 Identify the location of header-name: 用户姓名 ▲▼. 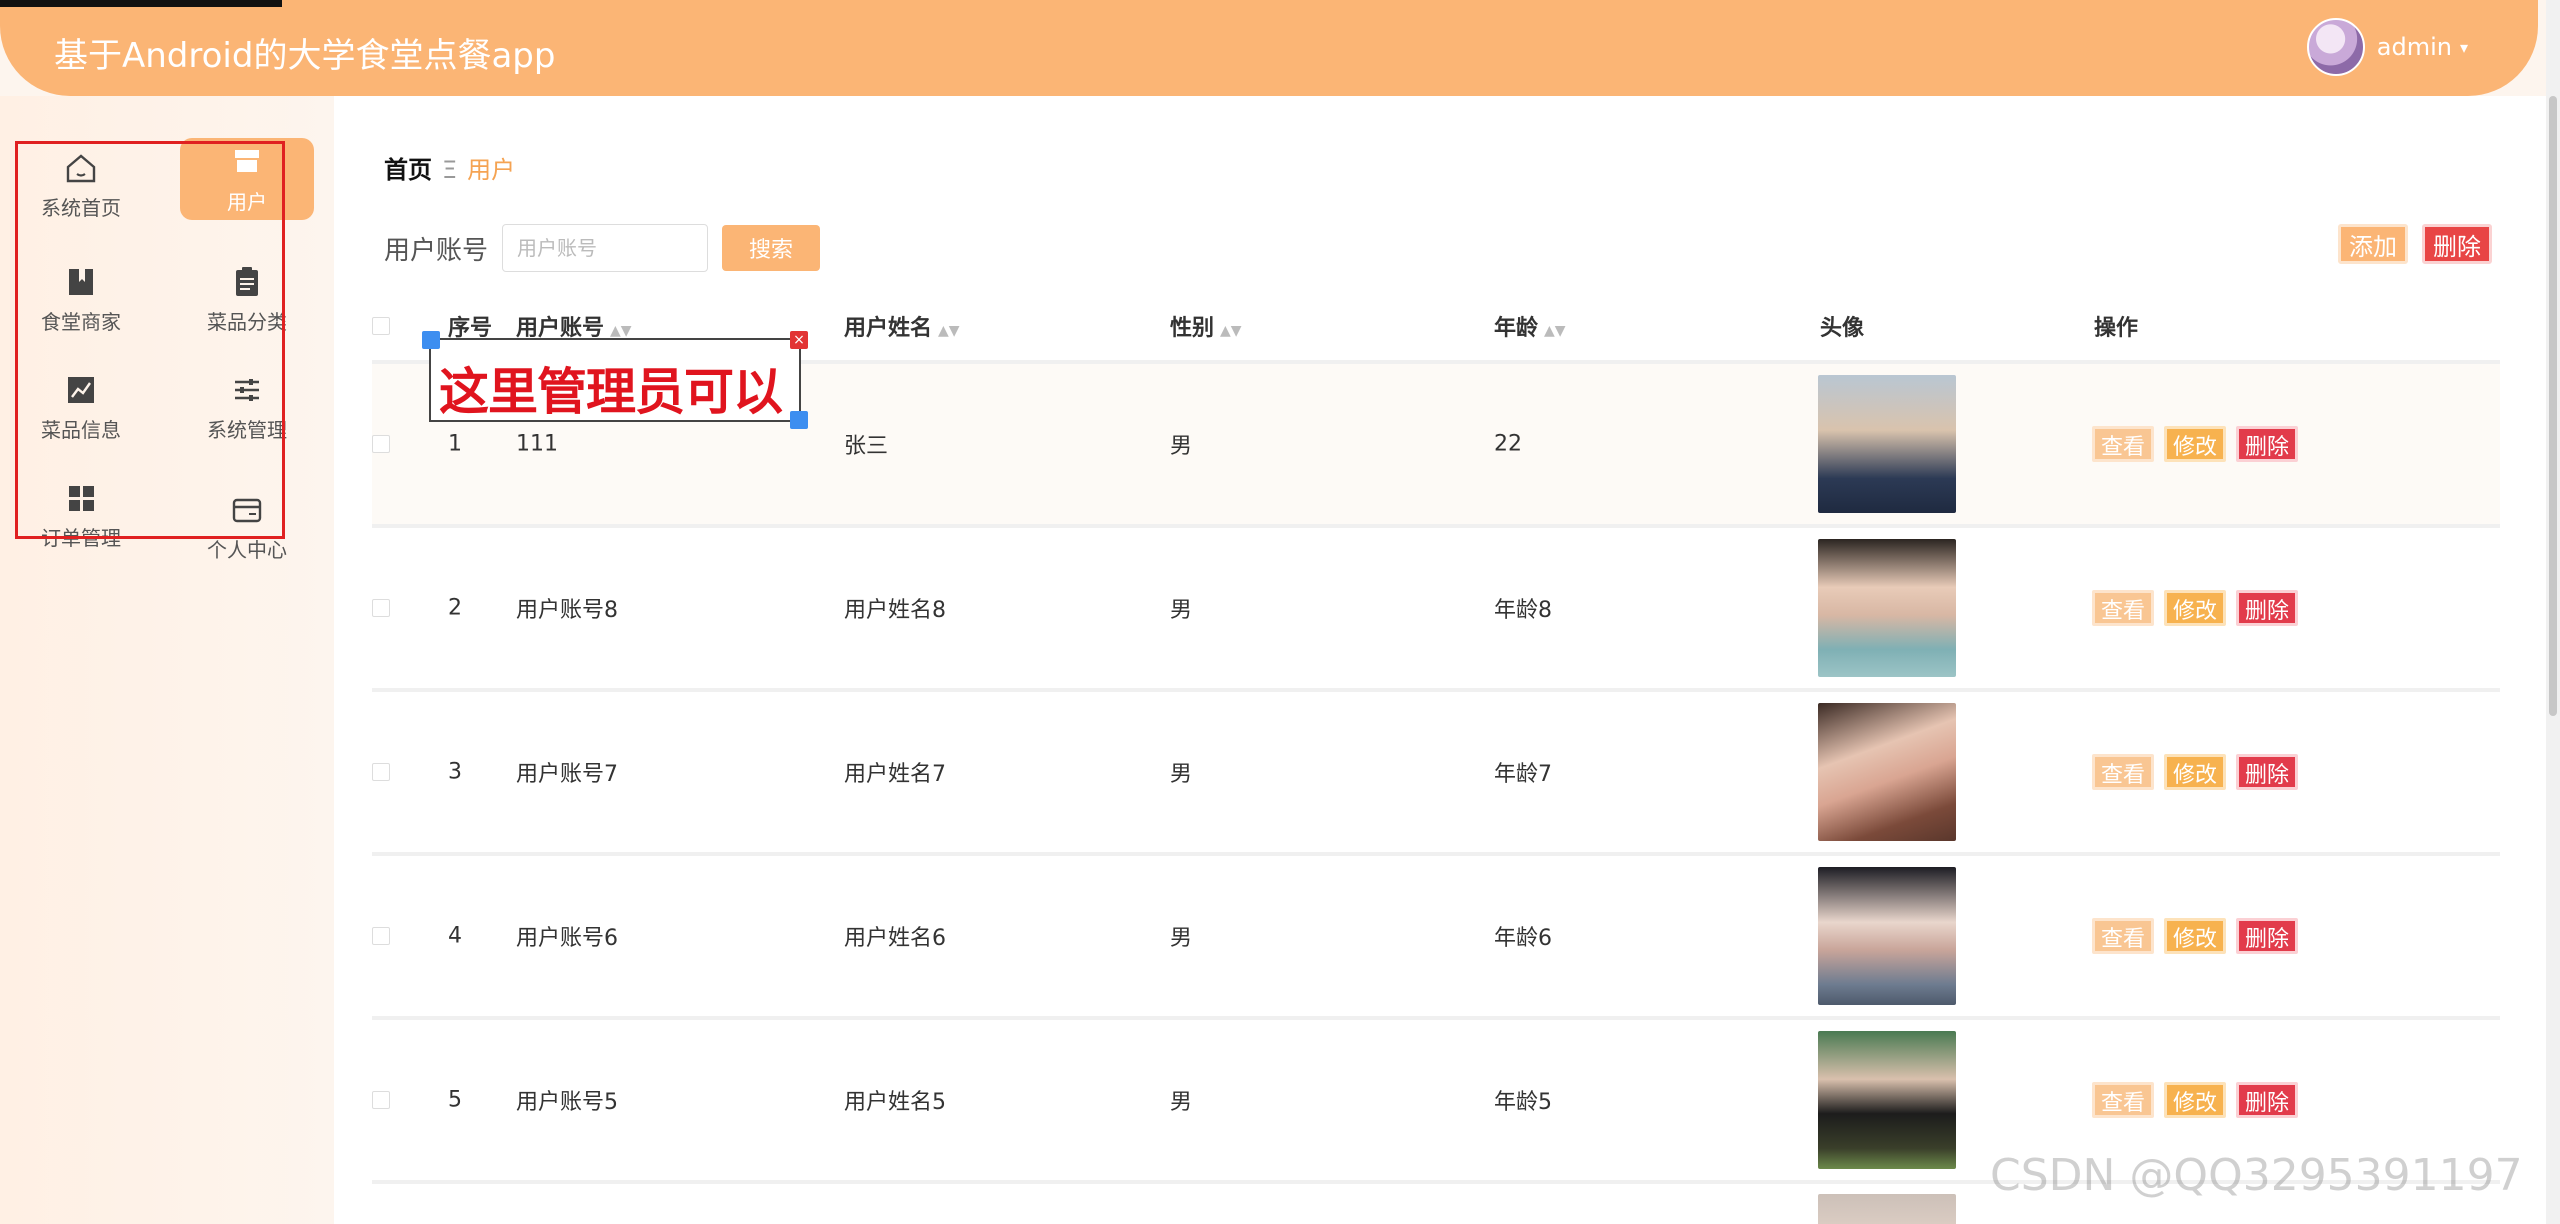
(902, 326).